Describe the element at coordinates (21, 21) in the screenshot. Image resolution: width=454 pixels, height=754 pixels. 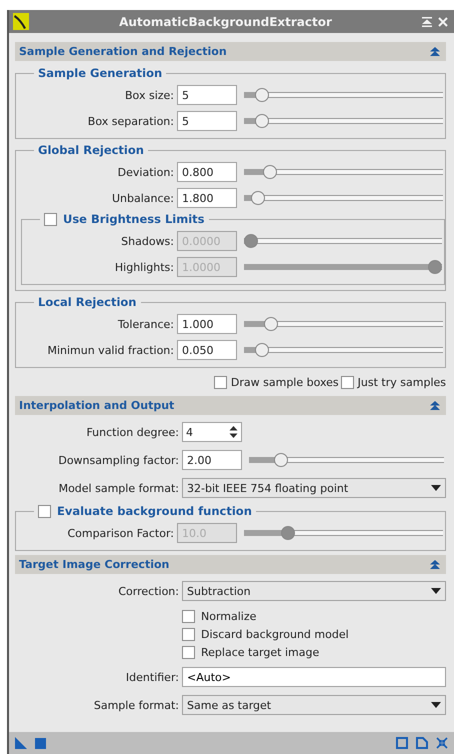
I see `app-logo-icon` at that location.